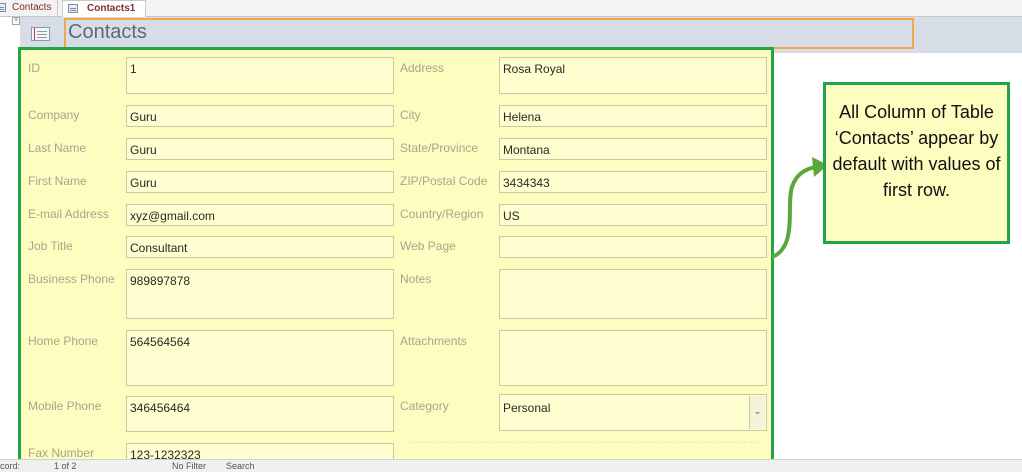 The height and width of the screenshot is (472, 1022). I want to click on job-title-label: Job Title, so click(50, 246).